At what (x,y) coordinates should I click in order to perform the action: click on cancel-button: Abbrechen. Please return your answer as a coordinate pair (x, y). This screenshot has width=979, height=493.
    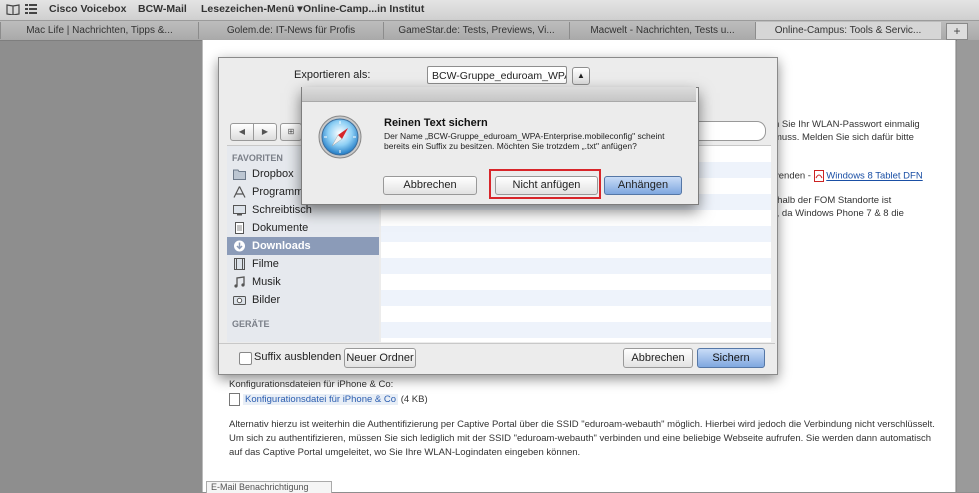
    Looking at the image, I should click on (658, 358).